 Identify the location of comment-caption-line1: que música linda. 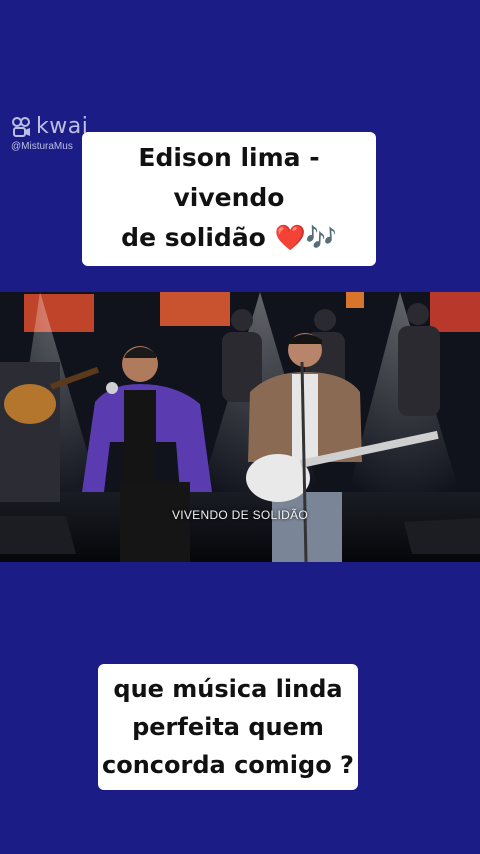
(228, 689).